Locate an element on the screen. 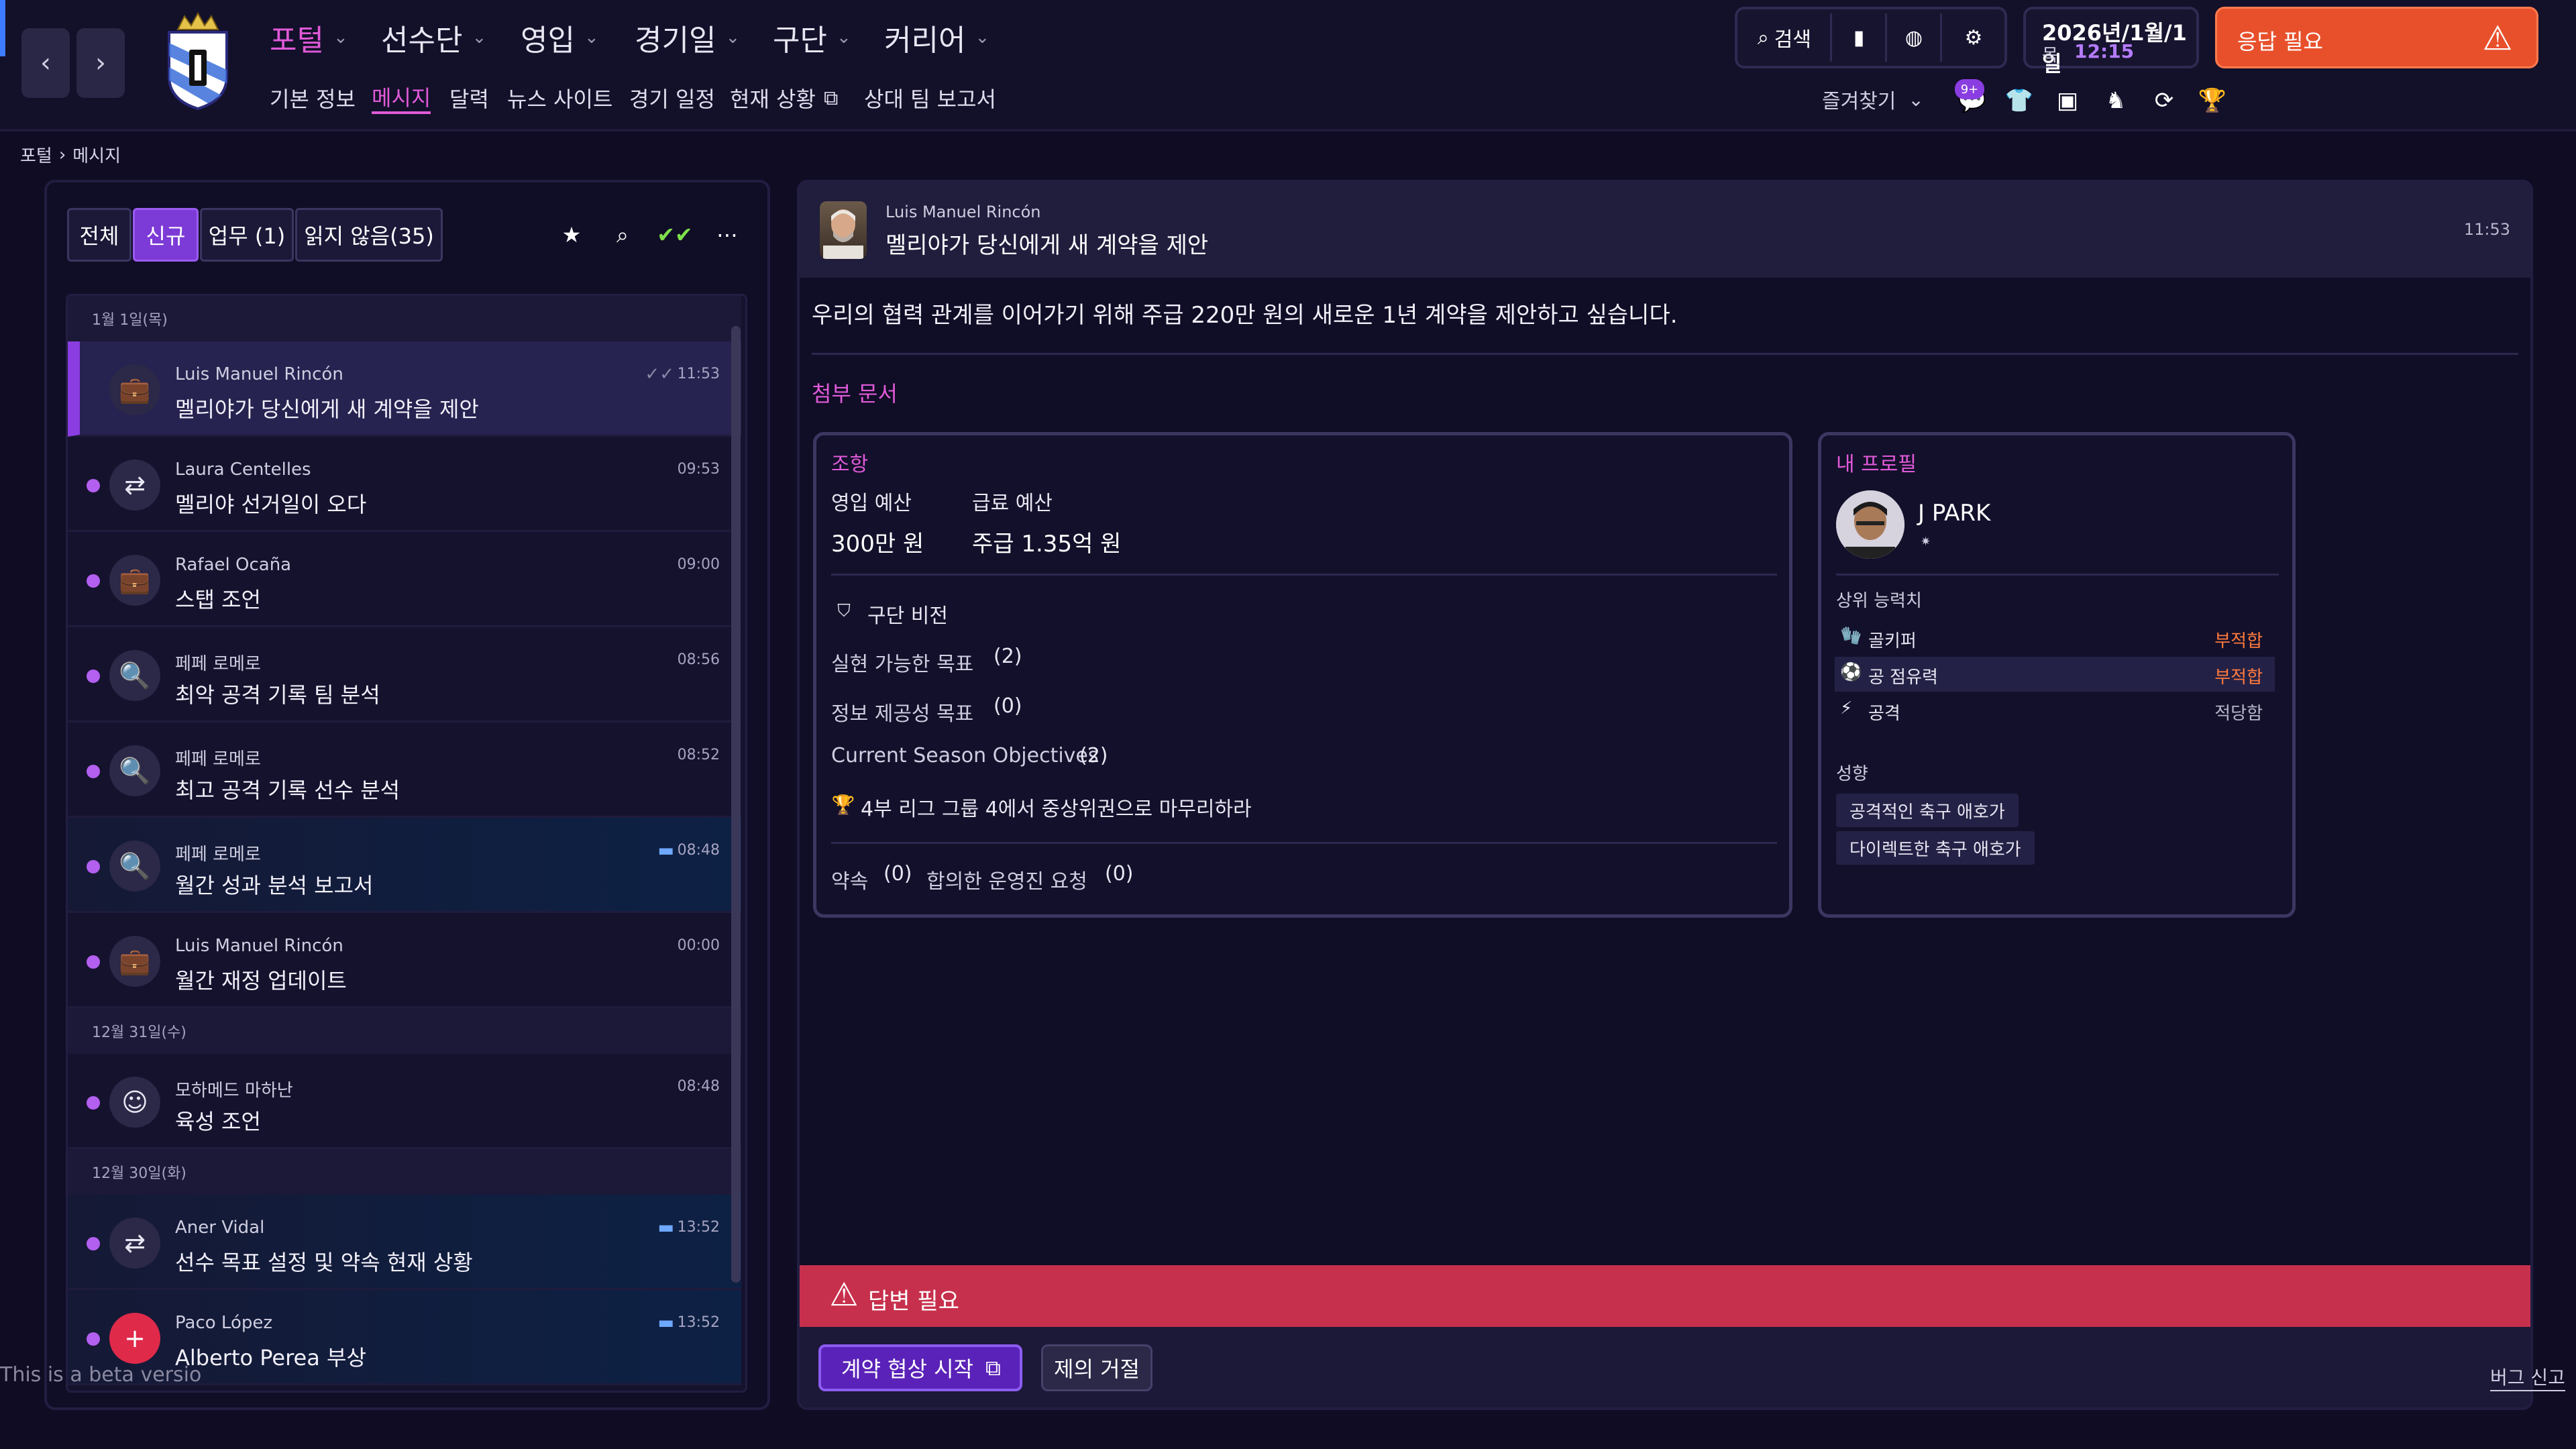 The width and height of the screenshot is (2576, 1449). more-options-icon: ⋯ is located at coordinates (727, 235).